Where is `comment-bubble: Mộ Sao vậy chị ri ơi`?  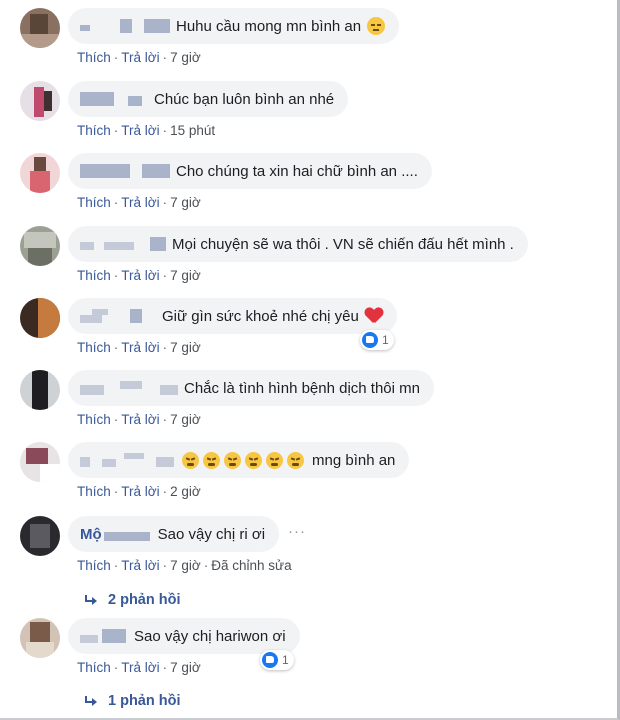
comment-bubble: Mộ Sao vậy chị ri ơi is located at coordinates (174, 534).